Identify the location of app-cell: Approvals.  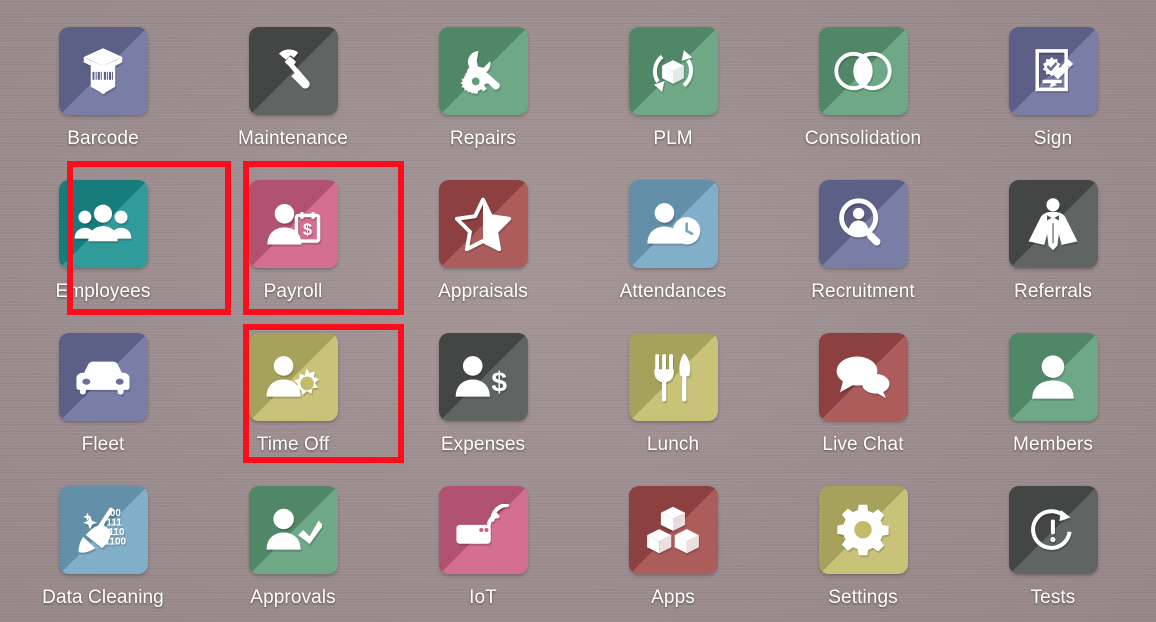
(293, 546).